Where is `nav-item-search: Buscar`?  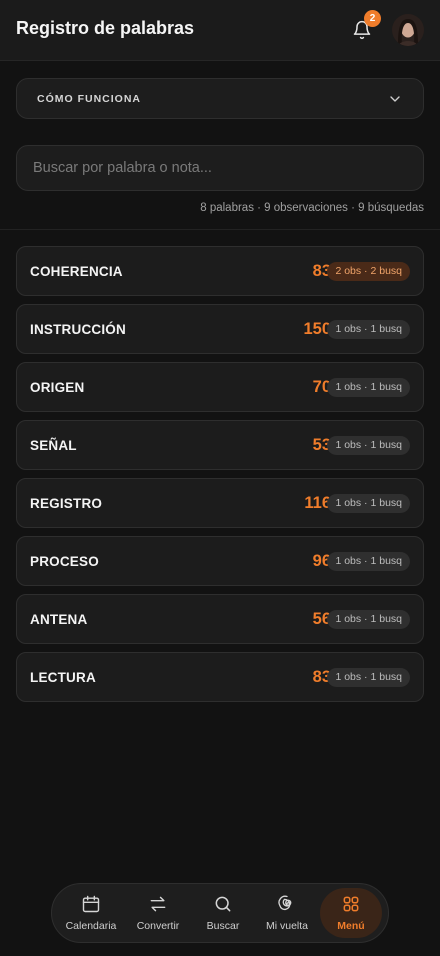 nav-item-search: Buscar is located at coordinates (223, 913).